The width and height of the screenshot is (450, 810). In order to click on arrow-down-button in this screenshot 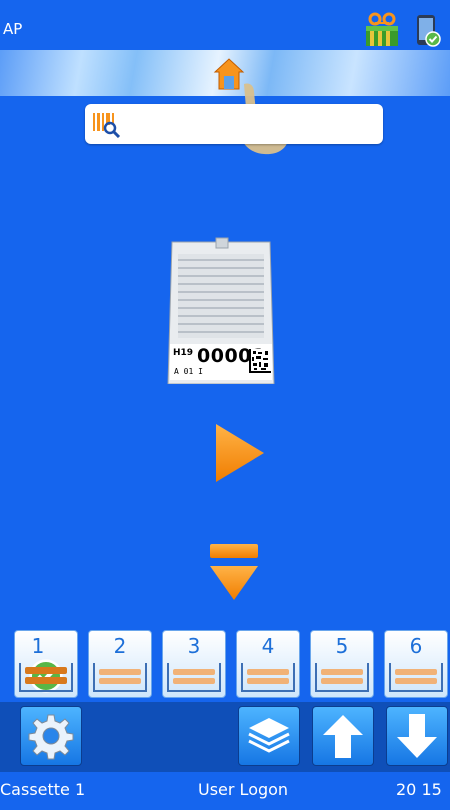, I will do `click(417, 736)`.